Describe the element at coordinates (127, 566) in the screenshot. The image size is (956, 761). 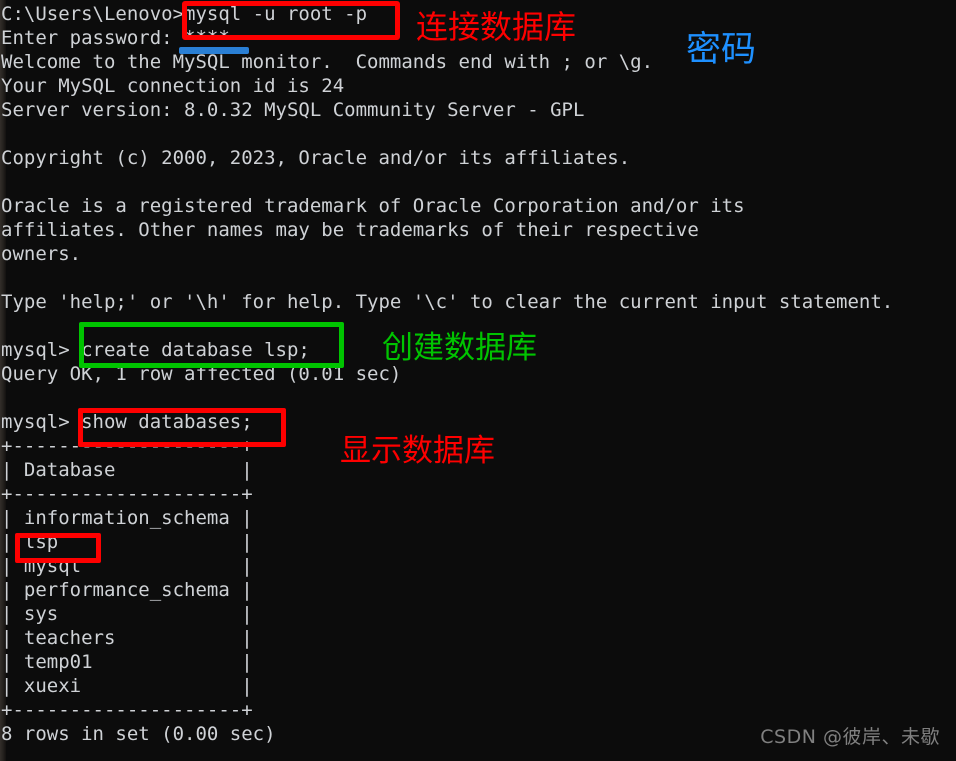
I see `table-row: | mysql |` at that location.